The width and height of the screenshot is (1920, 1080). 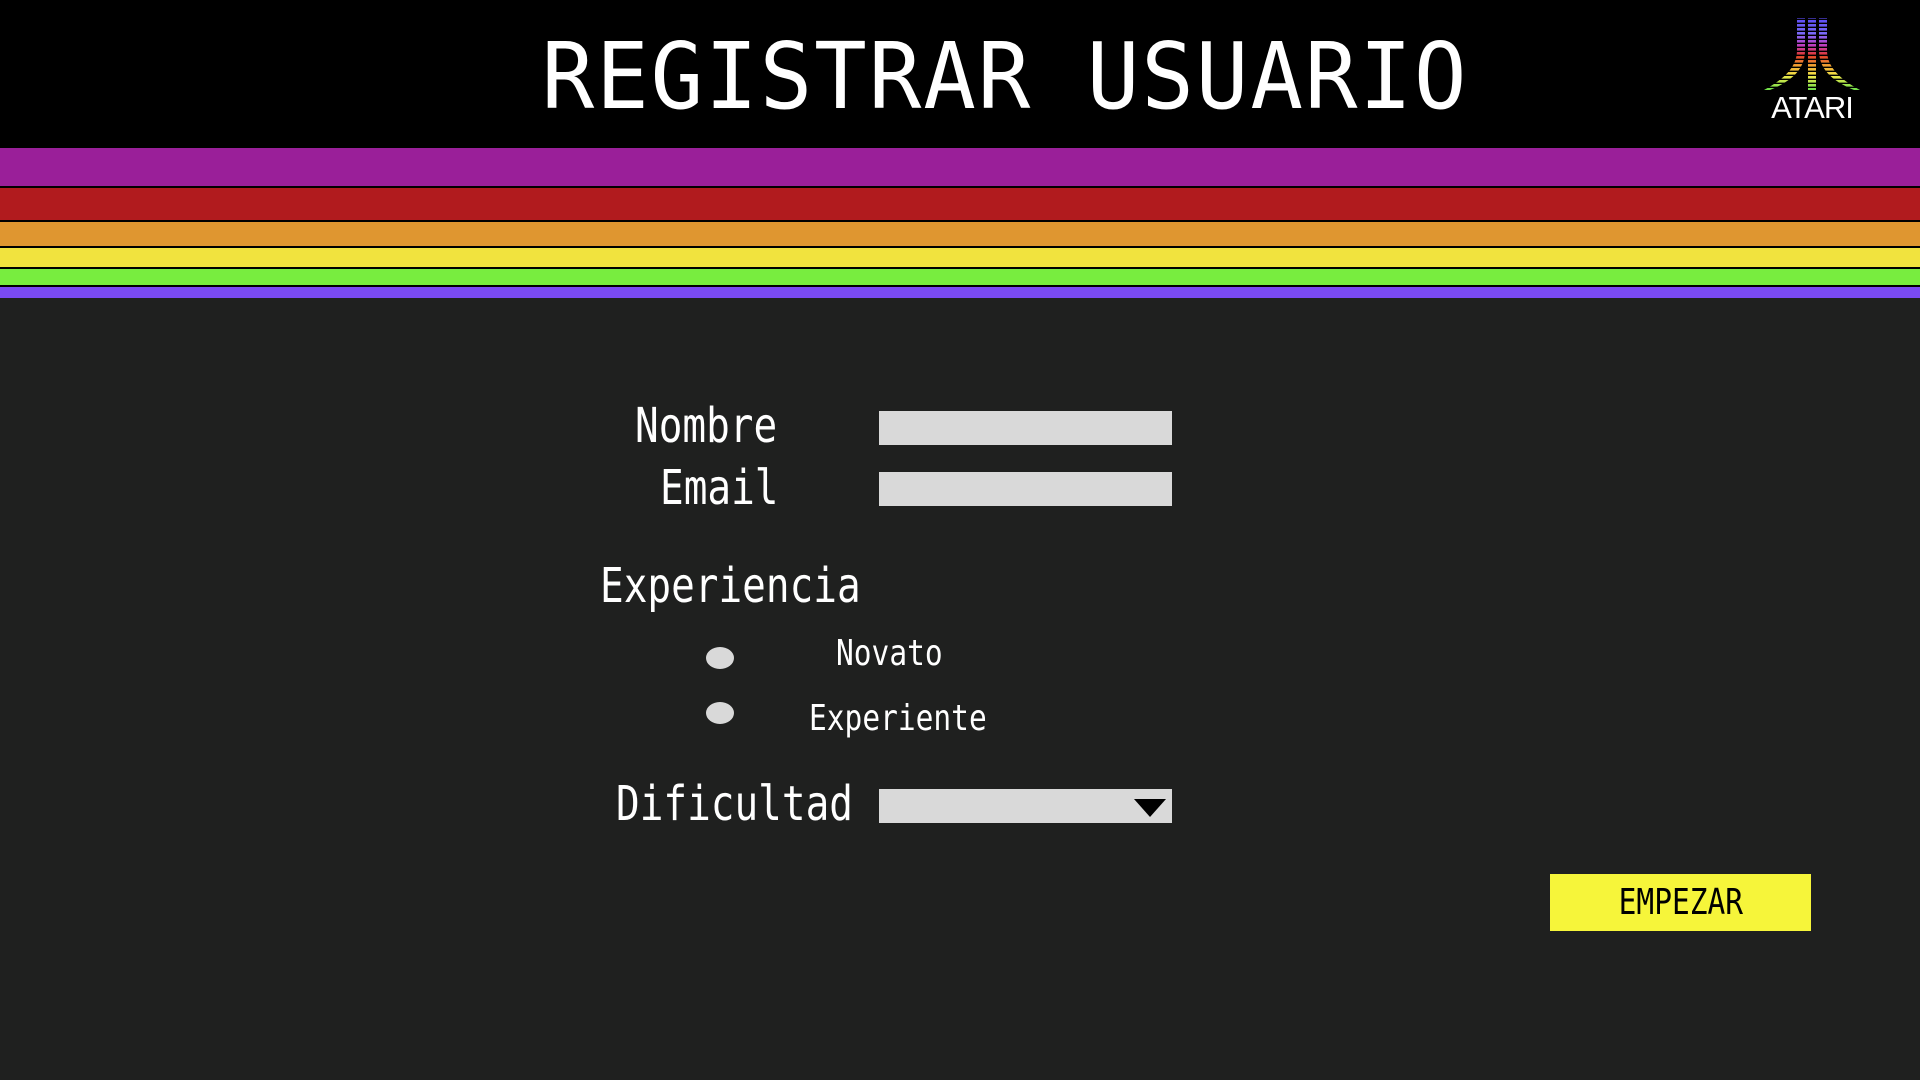 What do you see at coordinates (1025, 489) in the screenshot?
I see `email-field` at bounding box center [1025, 489].